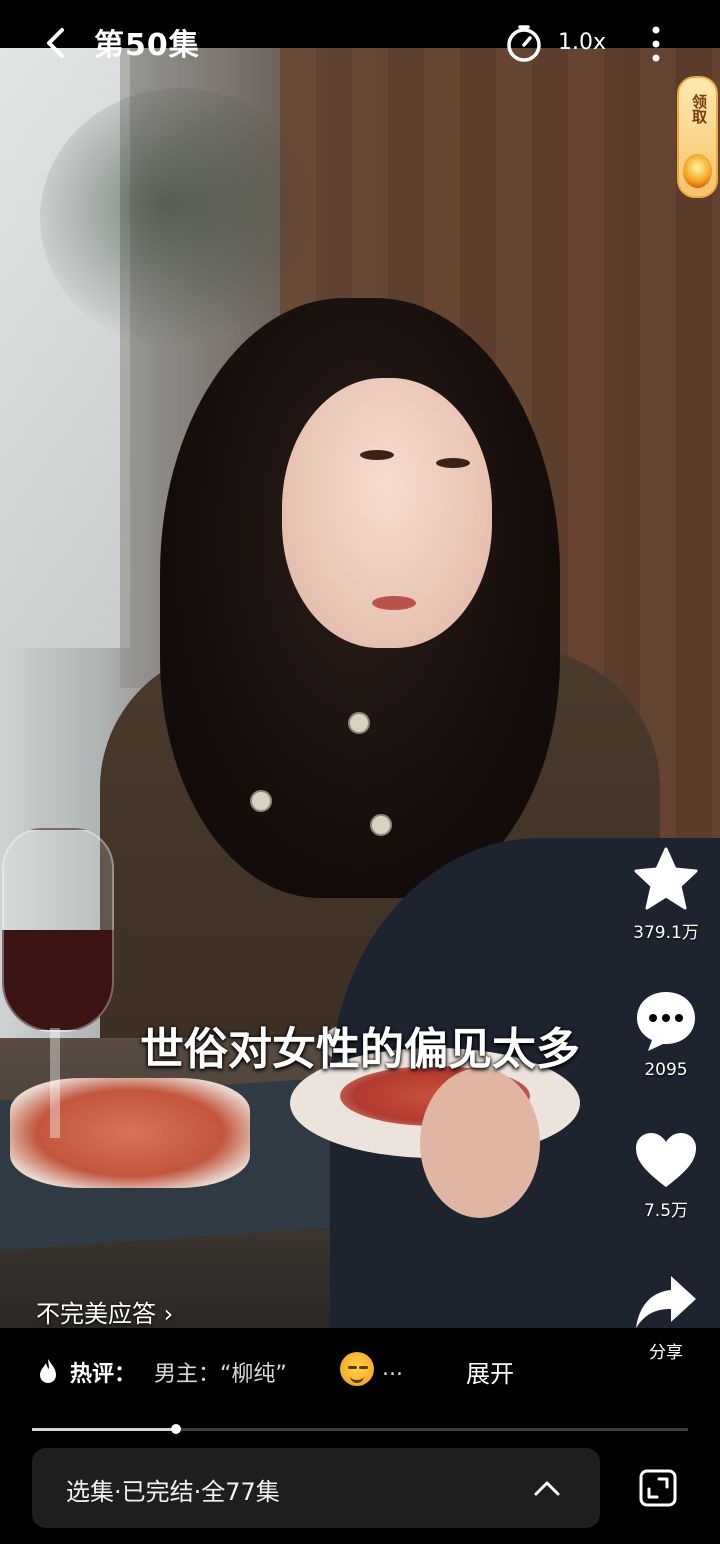 The width and height of the screenshot is (720, 1544). I want to click on like-count: 7.5万, so click(666, 1211).